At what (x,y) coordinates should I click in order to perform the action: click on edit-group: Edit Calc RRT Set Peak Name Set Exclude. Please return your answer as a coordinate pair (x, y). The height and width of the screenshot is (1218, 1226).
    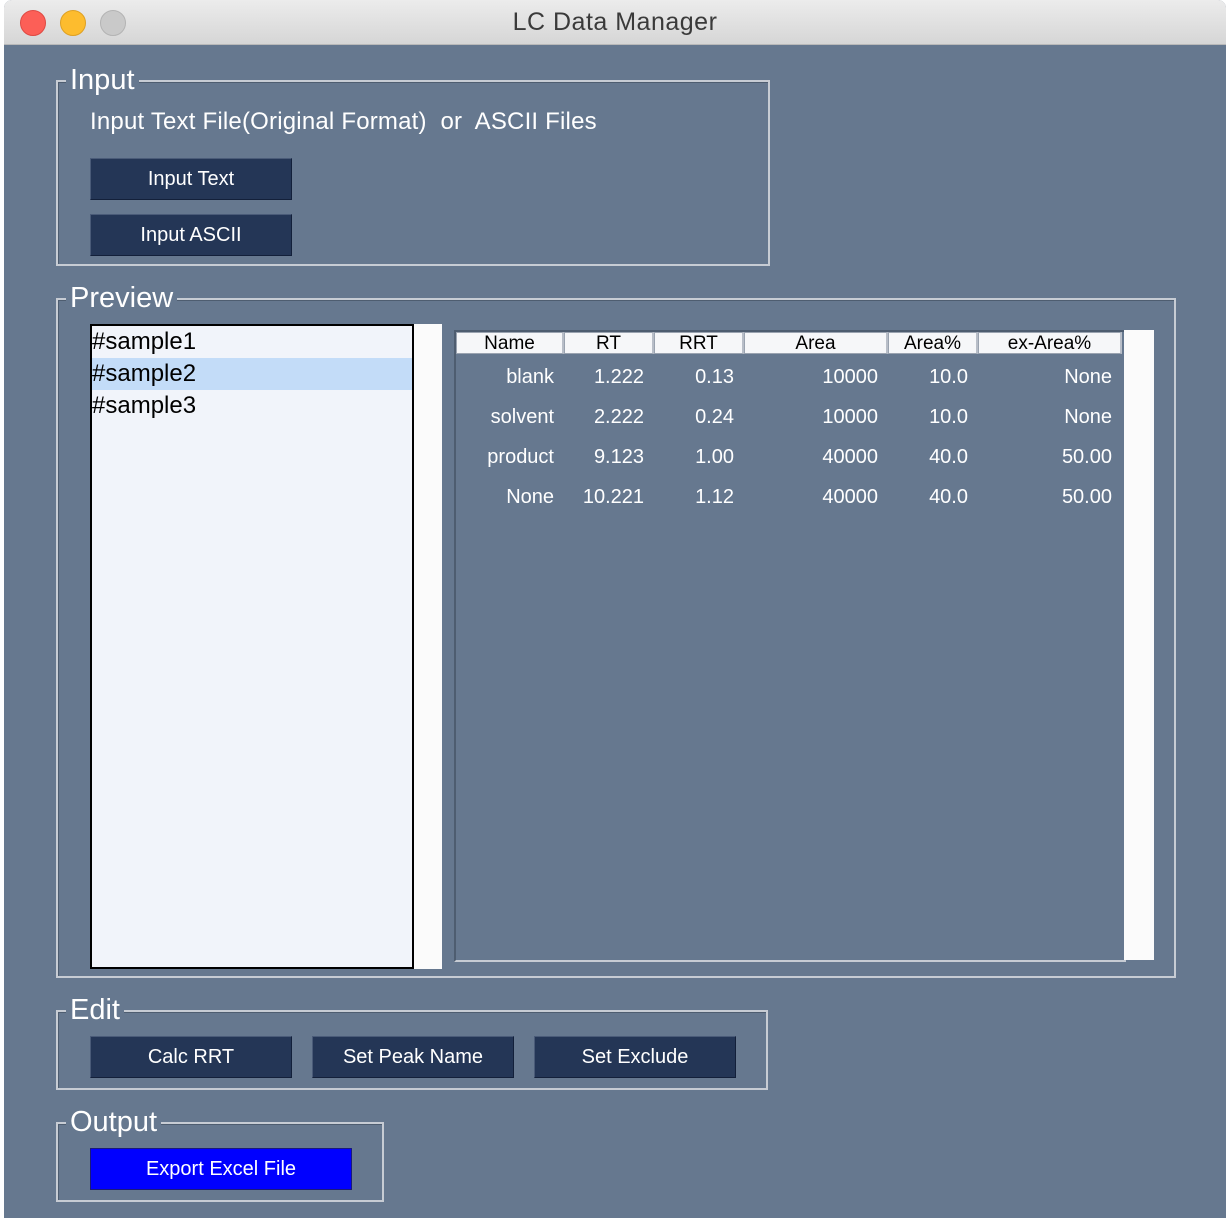
    Looking at the image, I should click on (412, 1041).